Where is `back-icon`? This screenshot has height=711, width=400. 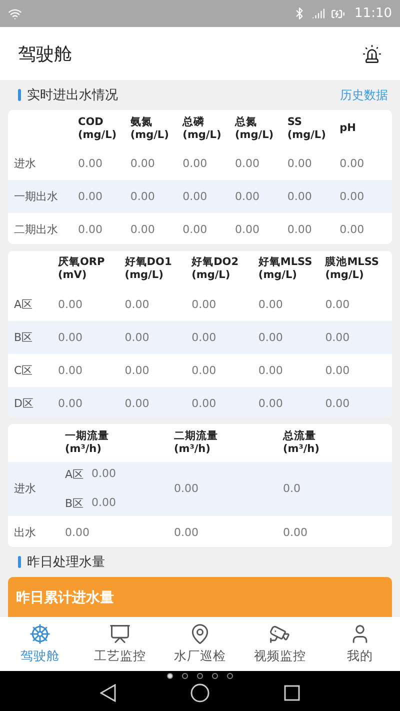 back-icon is located at coordinates (108, 693).